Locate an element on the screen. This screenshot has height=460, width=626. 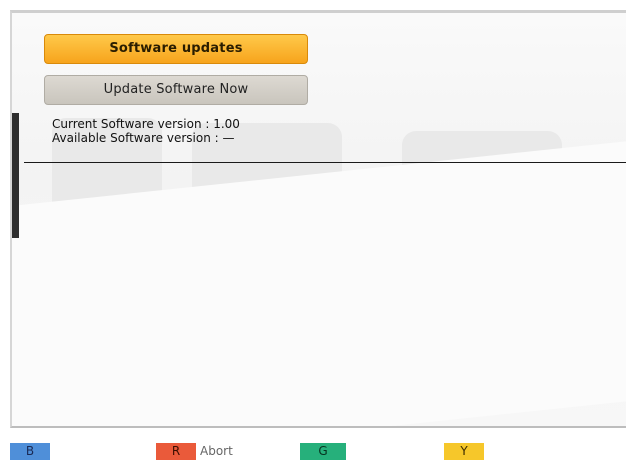
color-key-bar: B R Abort G Y is located at coordinates (313, 450).